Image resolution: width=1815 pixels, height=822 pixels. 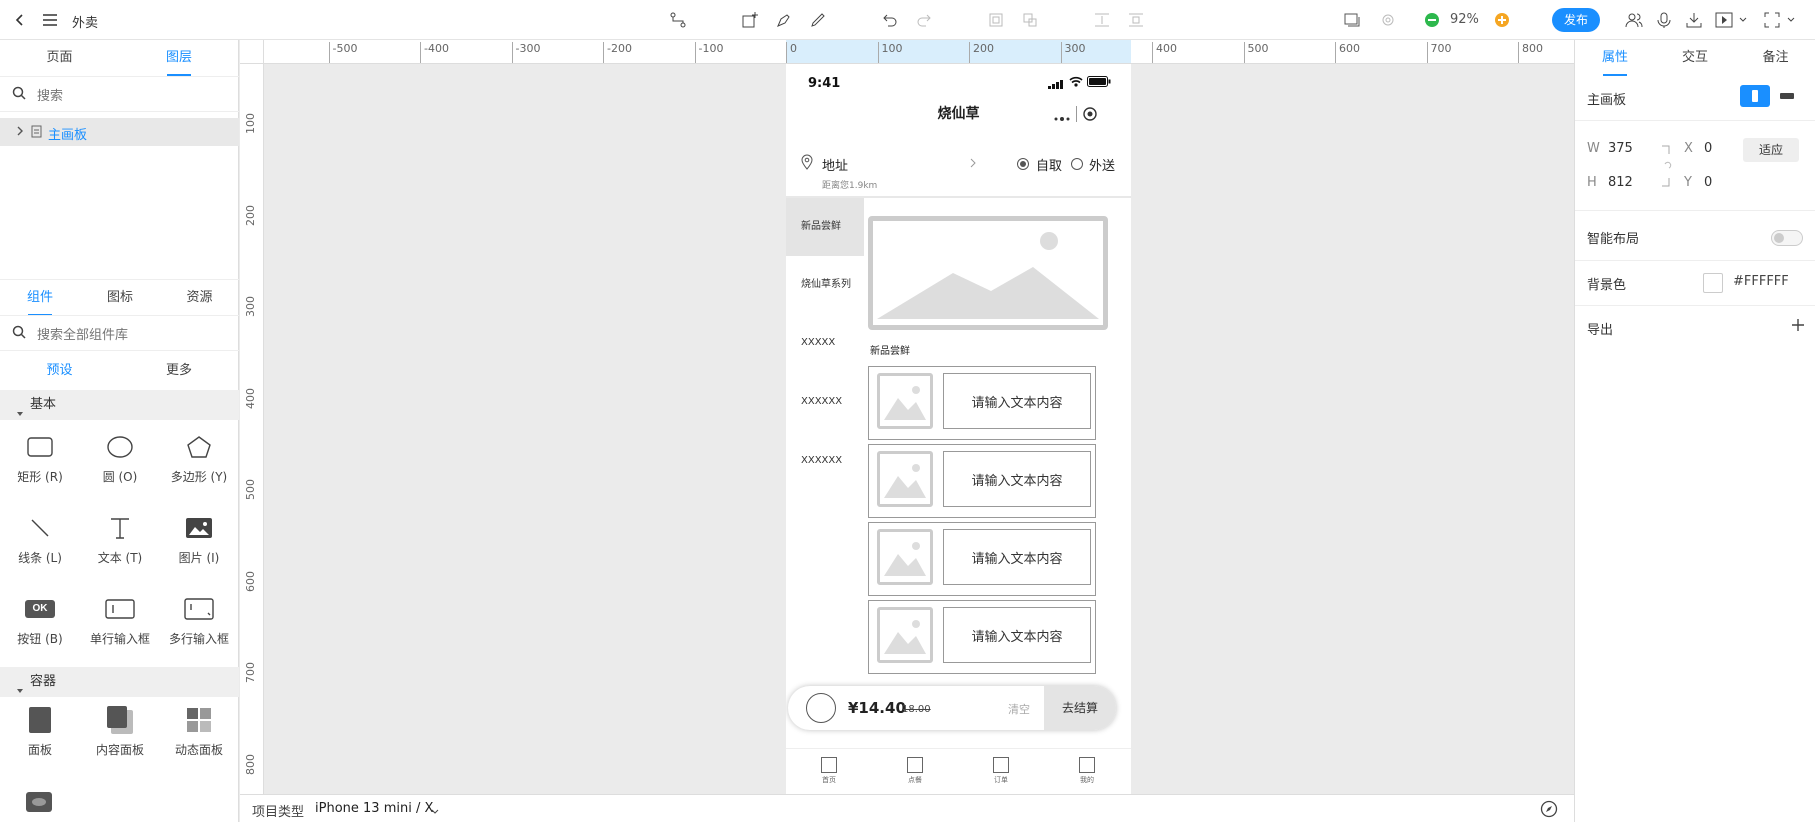 What do you see at coordinates (119, 405) in the screenshot?
I see `section-basic: 基本` at bounding box center [119, 405].